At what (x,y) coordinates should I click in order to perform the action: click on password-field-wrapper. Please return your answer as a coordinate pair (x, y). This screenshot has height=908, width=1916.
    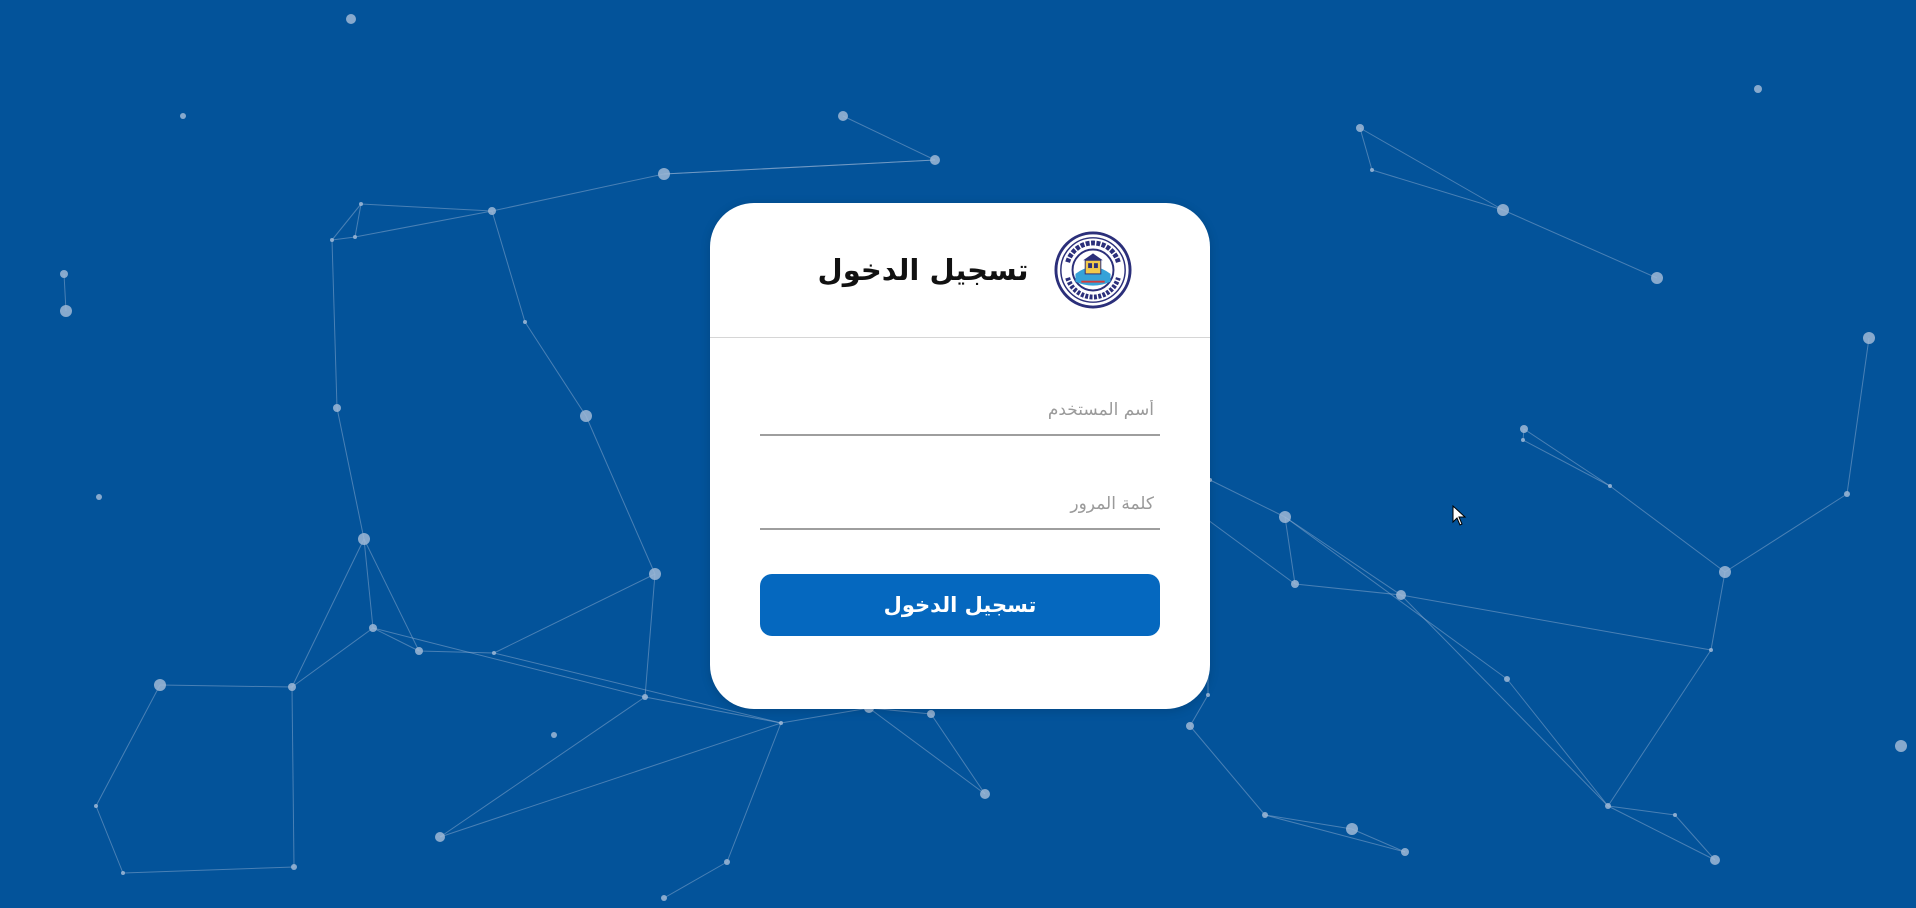
    Looking at the image, I should click on (960, 505).